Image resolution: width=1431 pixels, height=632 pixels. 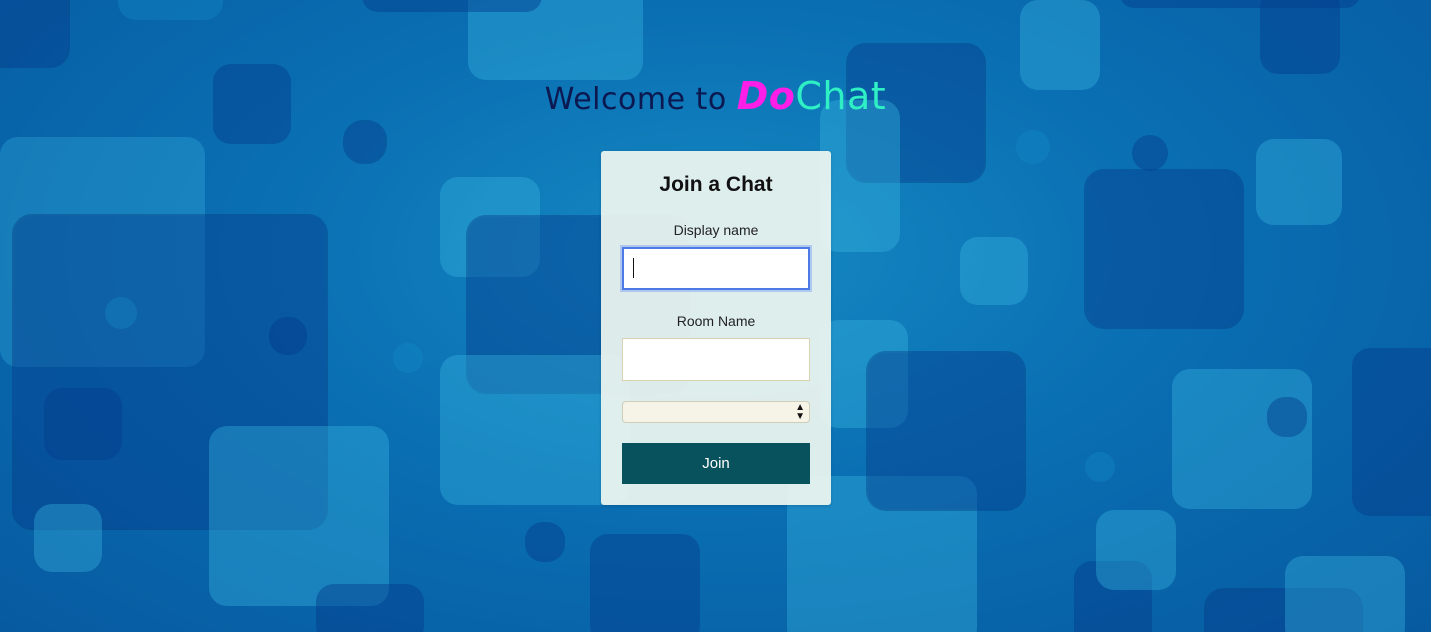 I want to click on card-title: Join a Chat, so click(x=716, y=184).